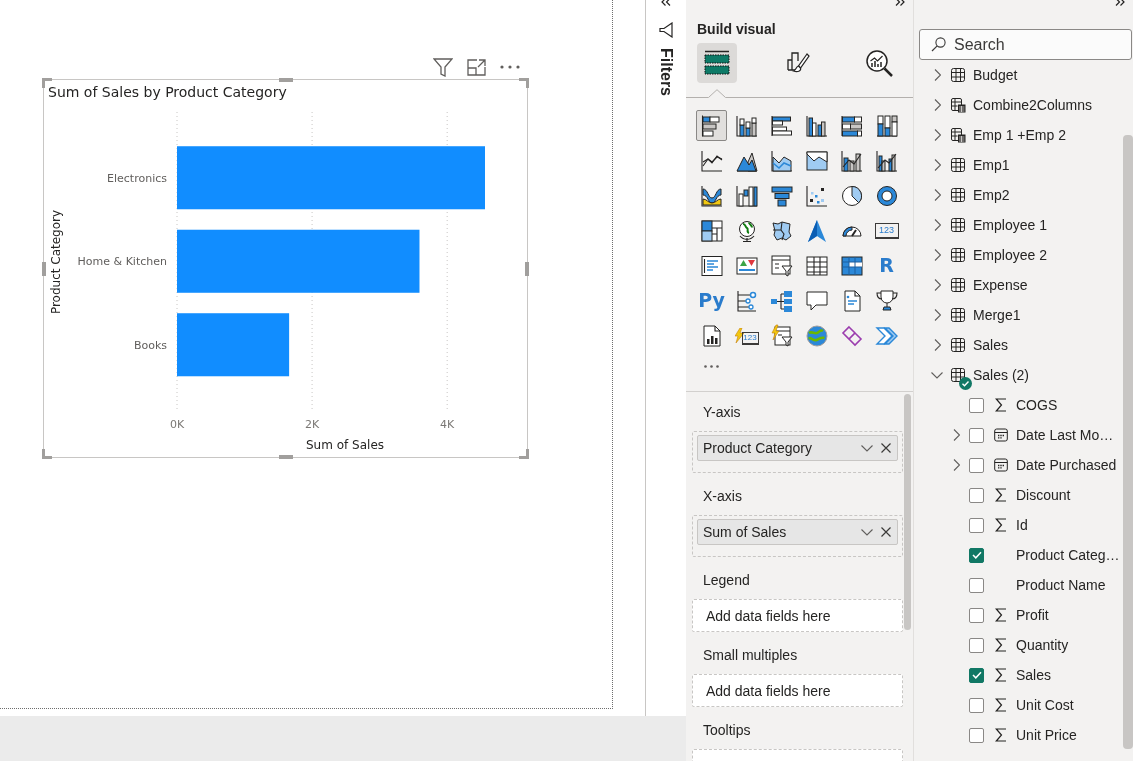  What do you see at coordinates (816, 300) in the screenshot?
I see `speech-bubble-icon` at bounding box center [816, 300].